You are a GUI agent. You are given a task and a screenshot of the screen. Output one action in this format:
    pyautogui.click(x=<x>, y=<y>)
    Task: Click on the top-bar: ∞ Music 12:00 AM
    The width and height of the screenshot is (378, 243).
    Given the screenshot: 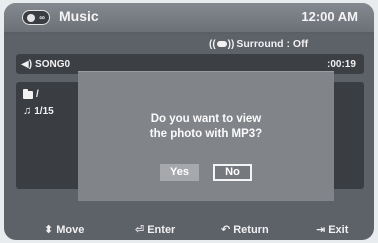 What is the action you would take?
    pyautogui.click(x=189, y=18)
    